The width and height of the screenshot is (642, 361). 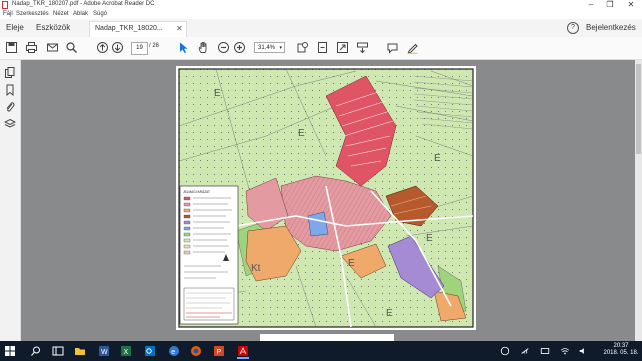 I want to click on powerpoint-icon: P, so click(x=219, y=351).